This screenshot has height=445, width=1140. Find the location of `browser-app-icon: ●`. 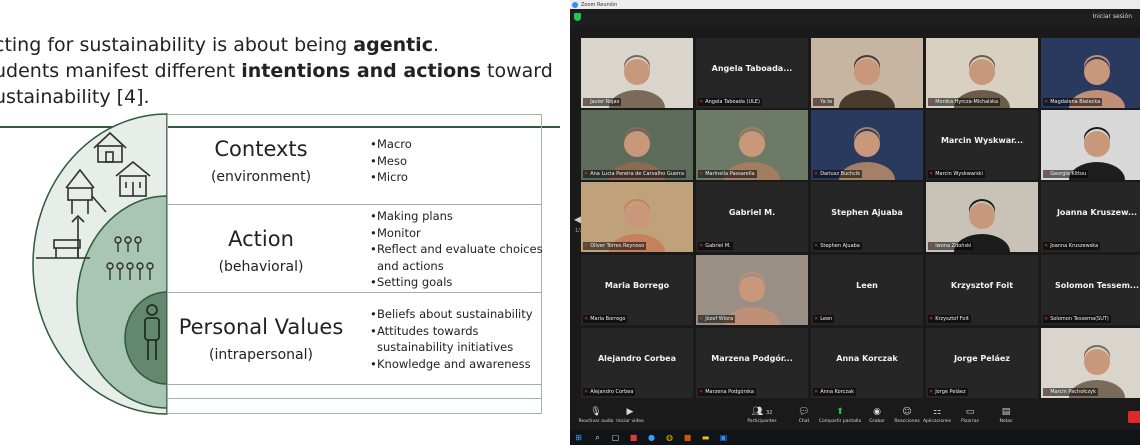

browser-app-icon: ● is located at coordinates (651, 437).